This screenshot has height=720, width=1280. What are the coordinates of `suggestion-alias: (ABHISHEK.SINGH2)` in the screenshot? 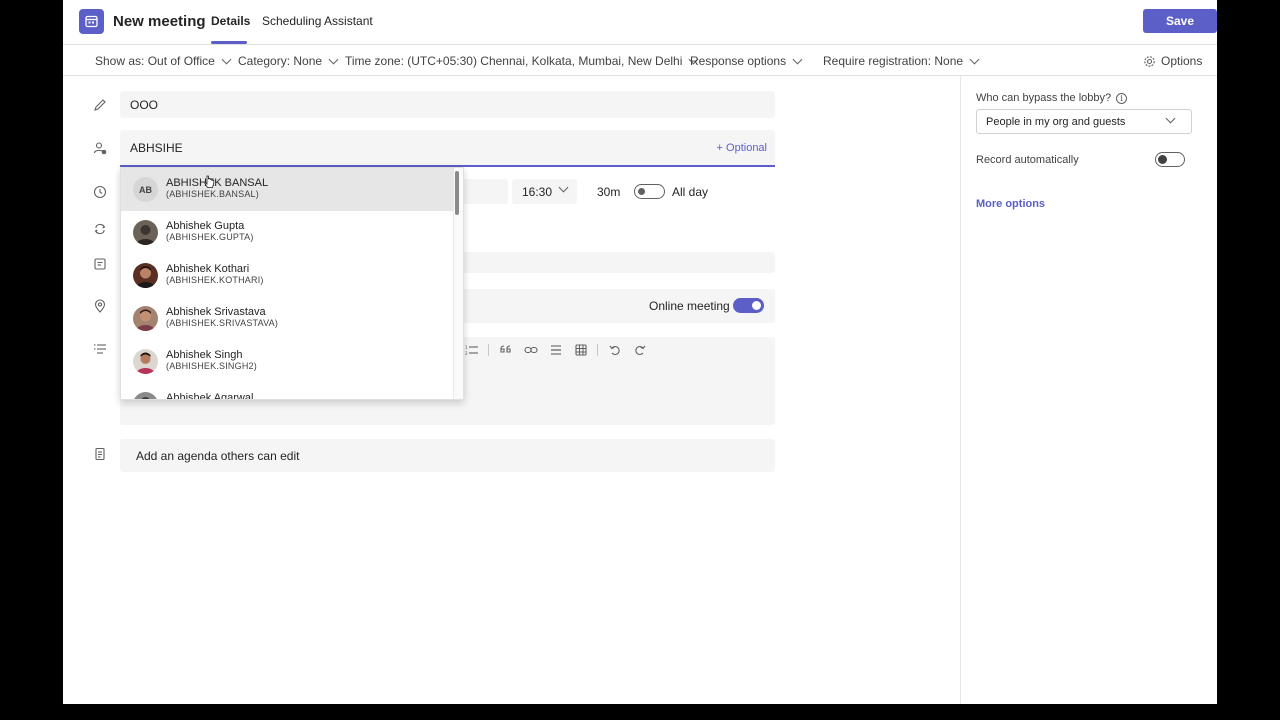 It's located at (211, 366).